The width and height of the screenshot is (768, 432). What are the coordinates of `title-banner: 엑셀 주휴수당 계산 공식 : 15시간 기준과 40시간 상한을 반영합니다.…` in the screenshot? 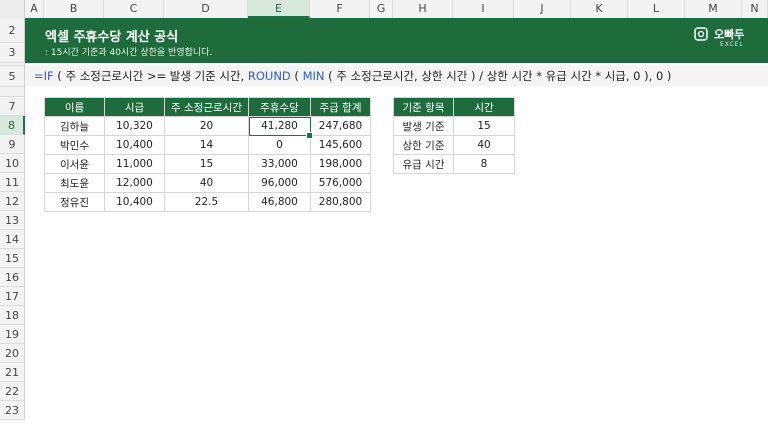 It's located at (396, 40).